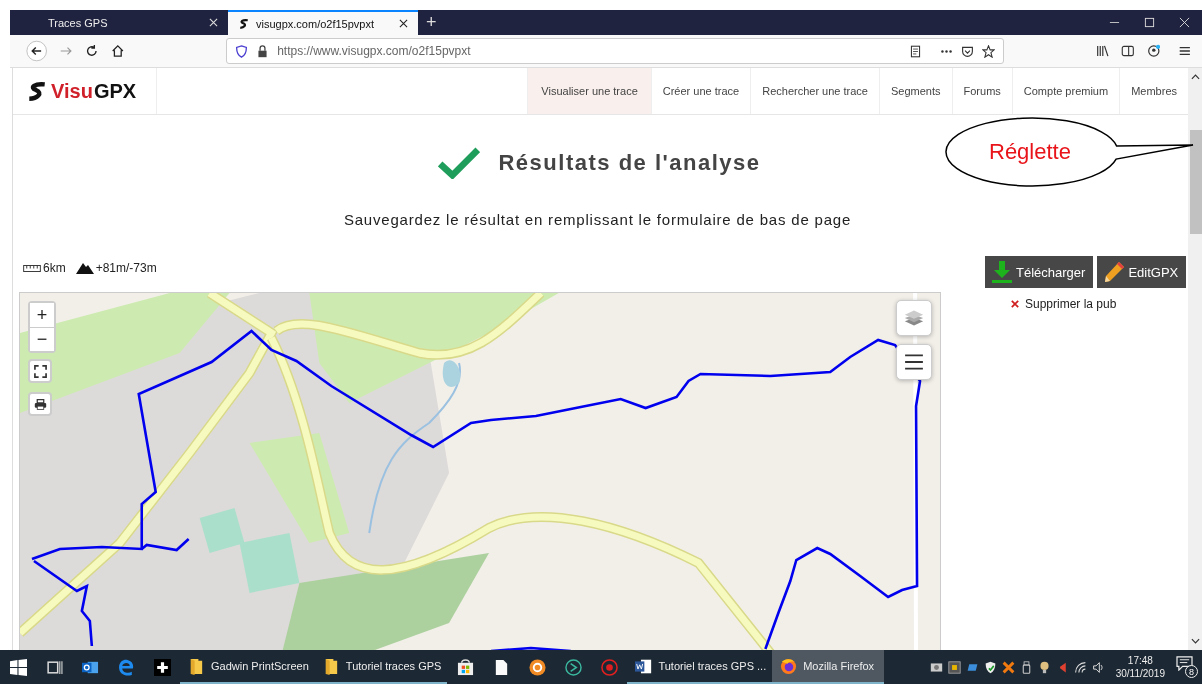  What do you see at coordinates (700, 91) in the screenshot?
I see `nav-link: Créer une trace` at bounding box center [700, 91].